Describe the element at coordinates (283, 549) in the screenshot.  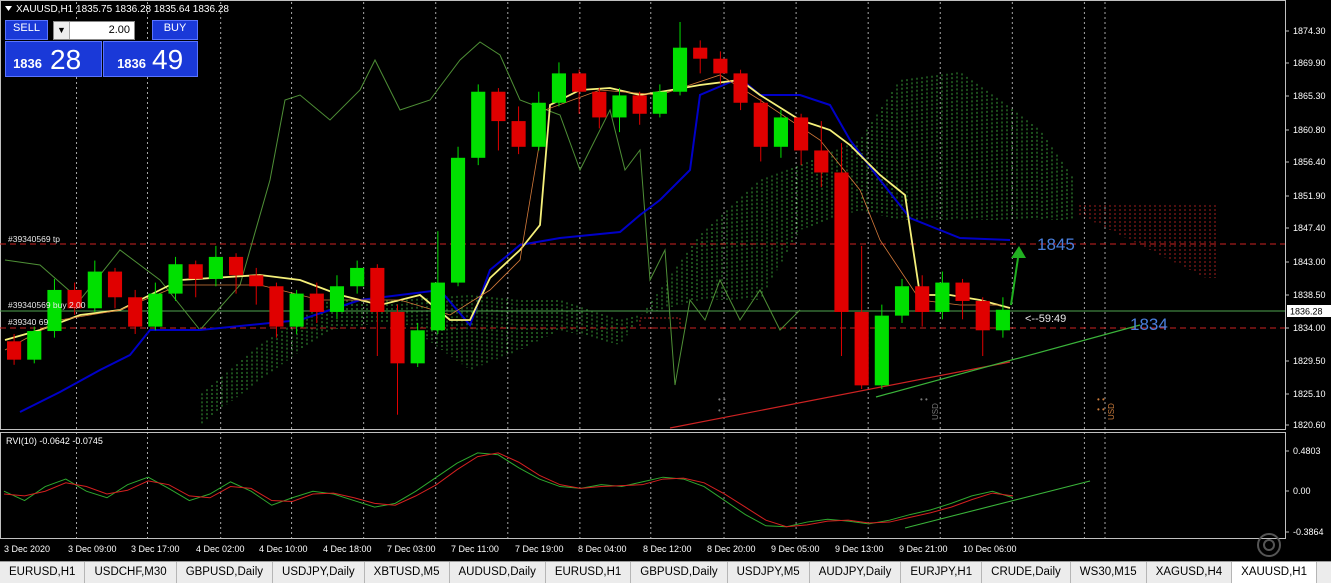
I see `time-axis-label: 4 Dec 10:00` at that location.